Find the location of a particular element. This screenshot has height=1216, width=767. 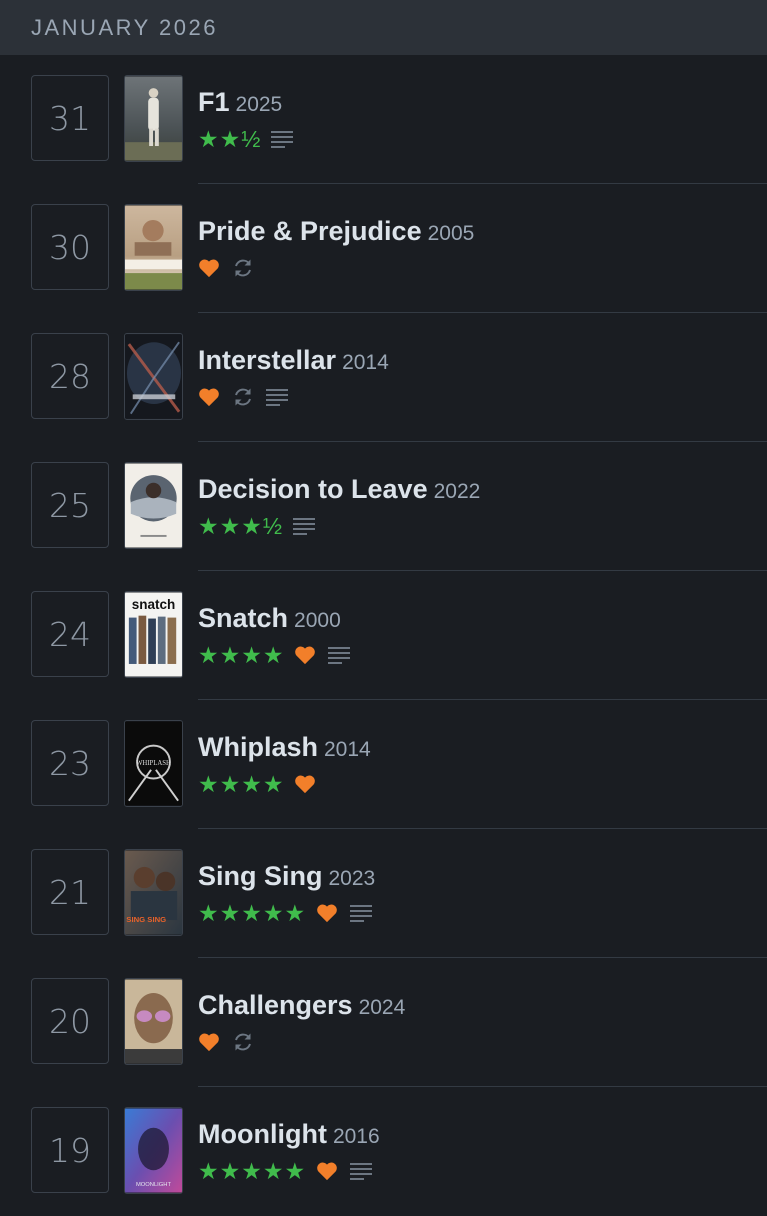

day-number: 30 is located at coordinates (70, 247).